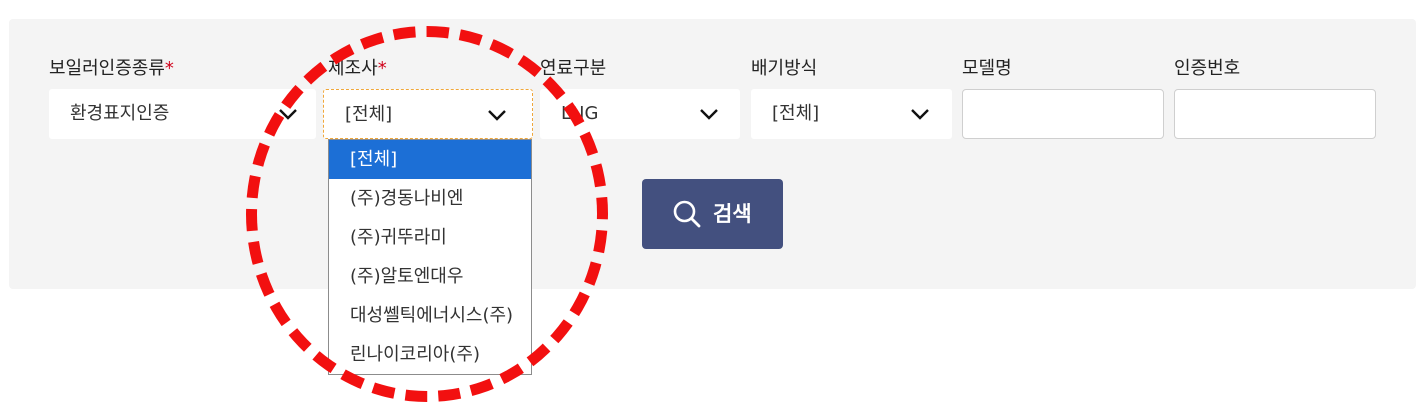 The image size is (1428, 415). I want to click on cert-type-select: 환경표지인증, so click(182, 114).